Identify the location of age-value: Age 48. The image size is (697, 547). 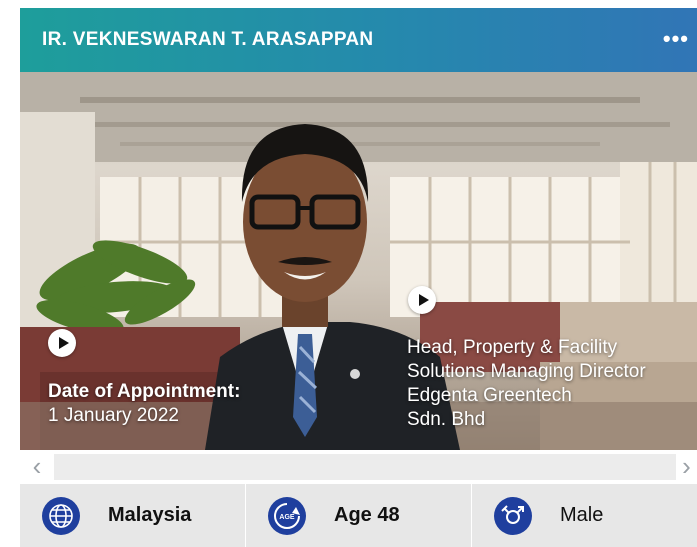
(367, 515).